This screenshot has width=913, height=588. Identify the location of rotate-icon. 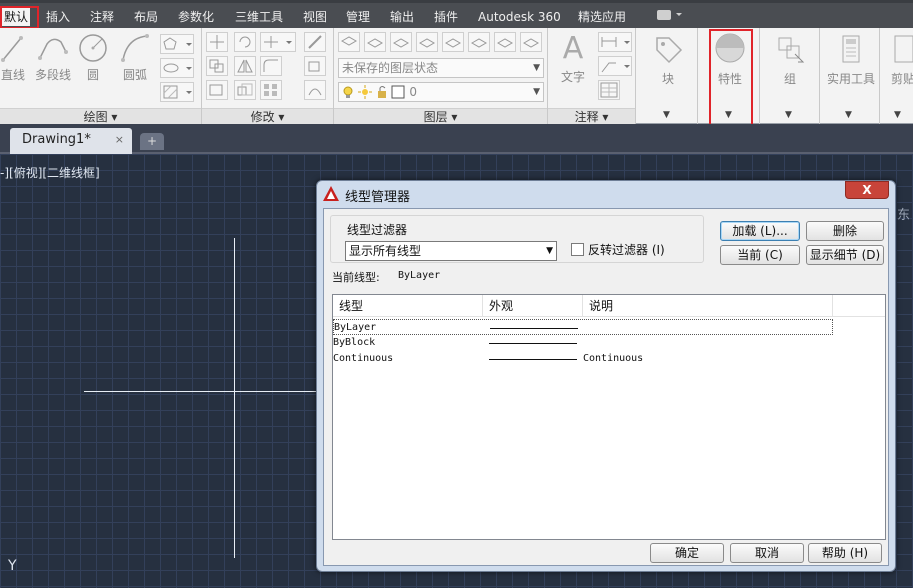
(245, 42).